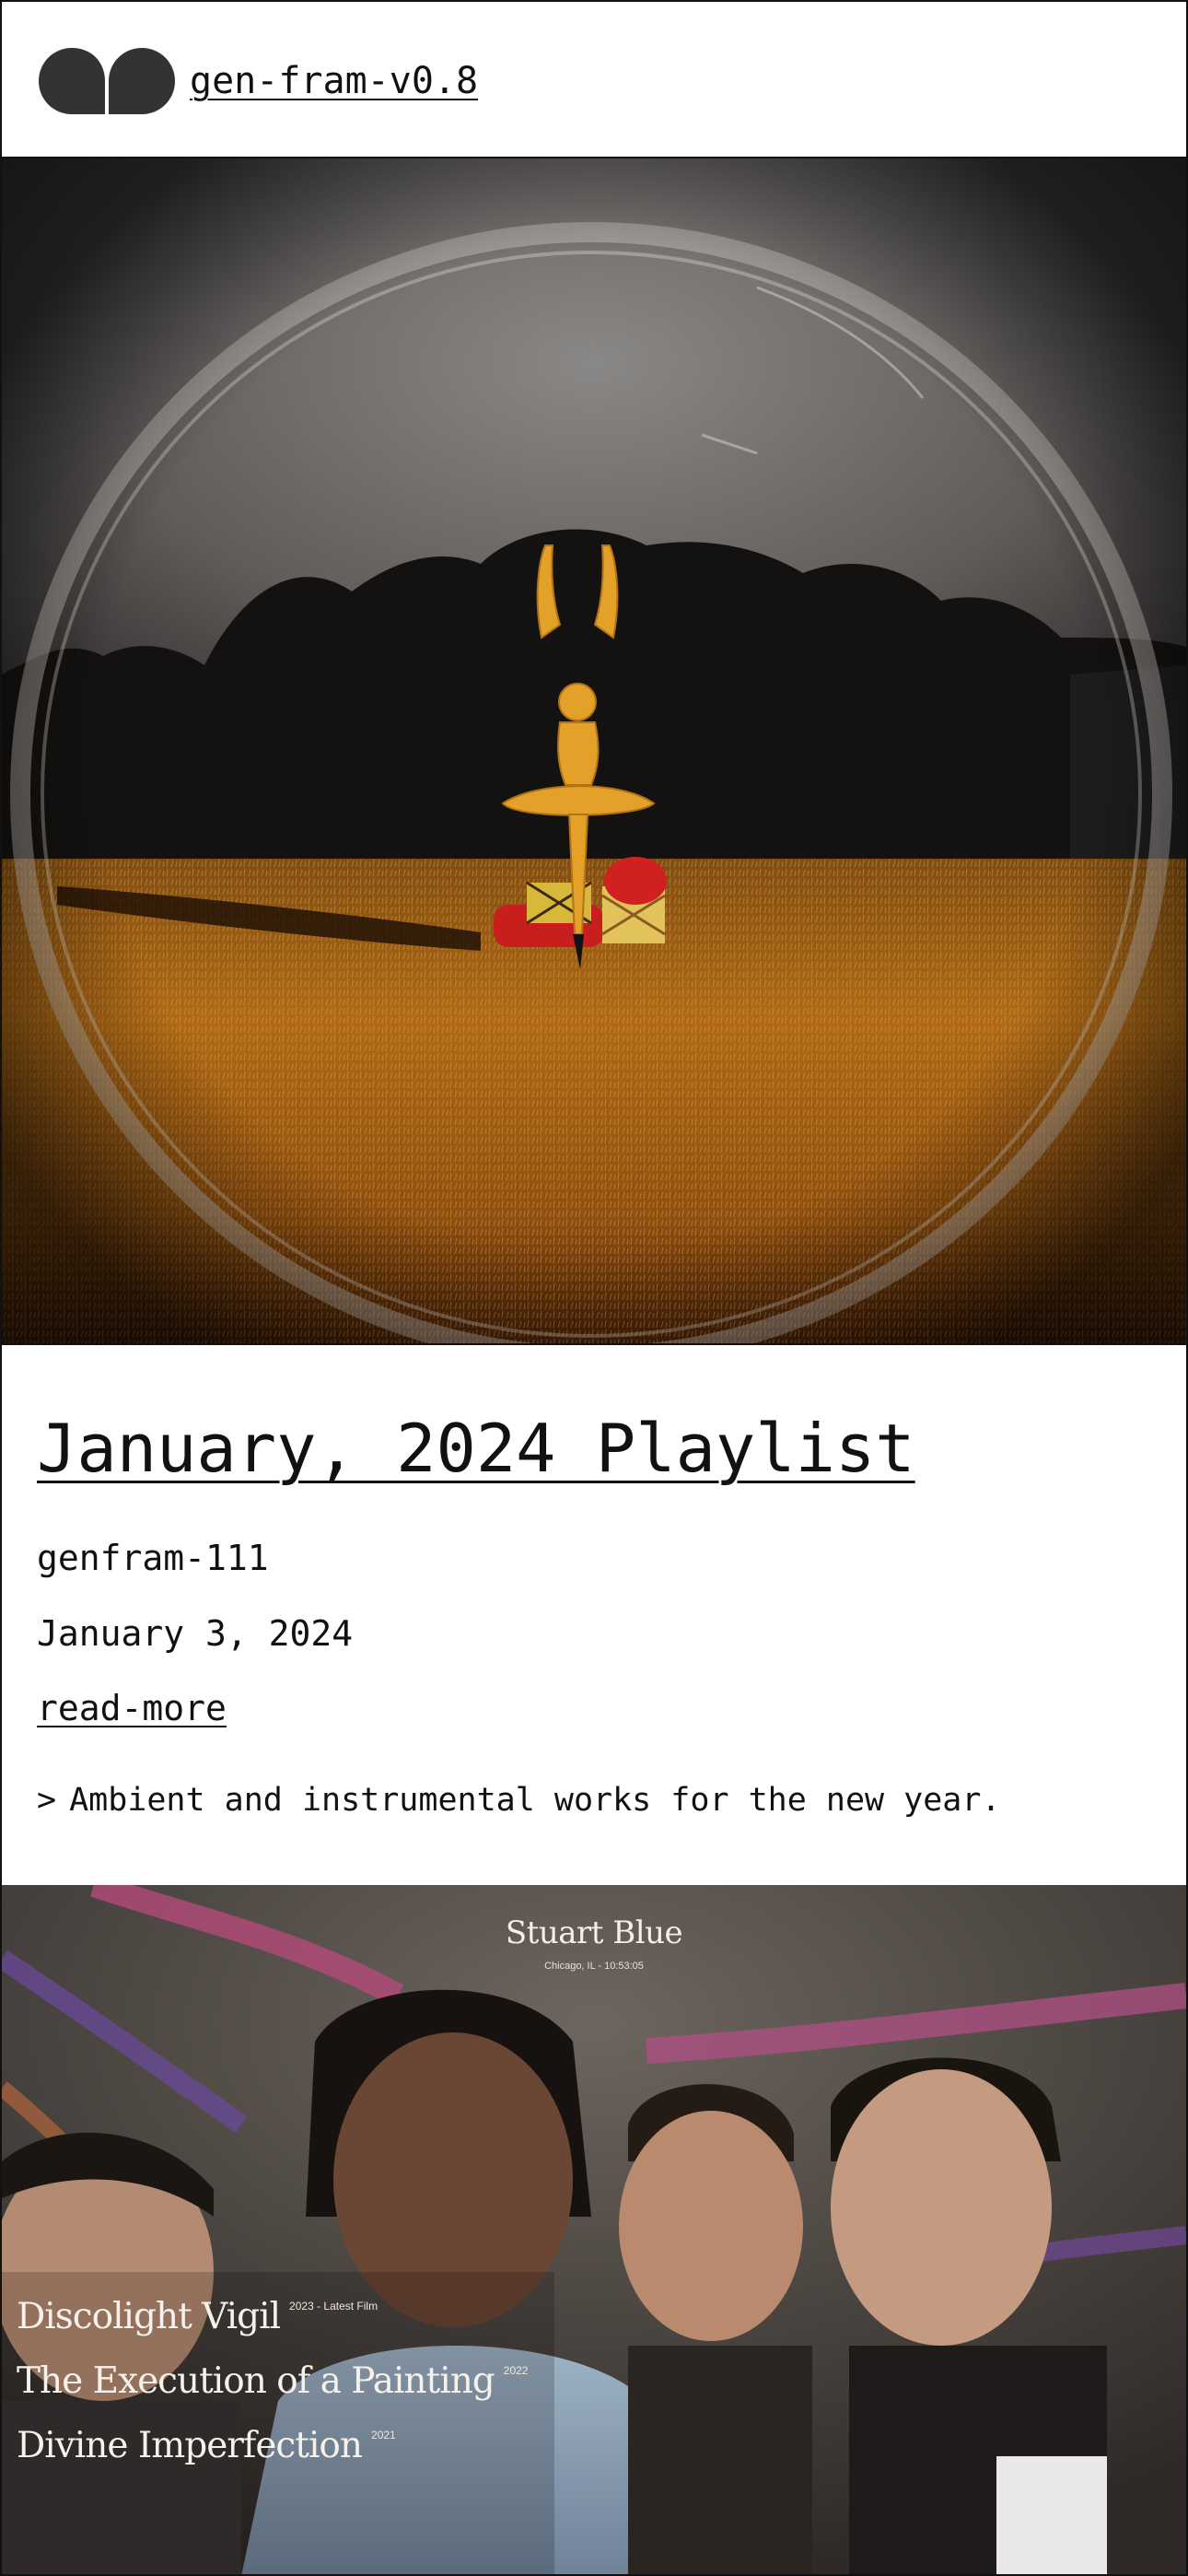 The height and width of the screenshot is (2576, 1188). Describe the element at coordinates (149, 2316) in the screenshot. I see `work-title: Discolight Vigil` at that location.